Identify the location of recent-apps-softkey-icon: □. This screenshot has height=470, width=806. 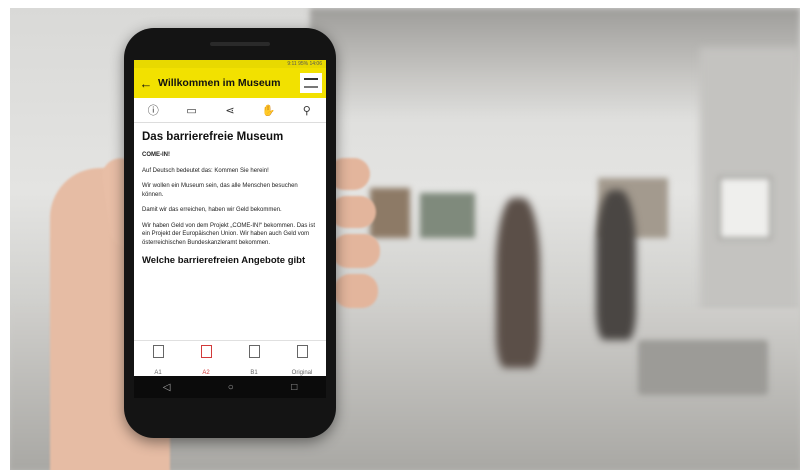
(294, 387).